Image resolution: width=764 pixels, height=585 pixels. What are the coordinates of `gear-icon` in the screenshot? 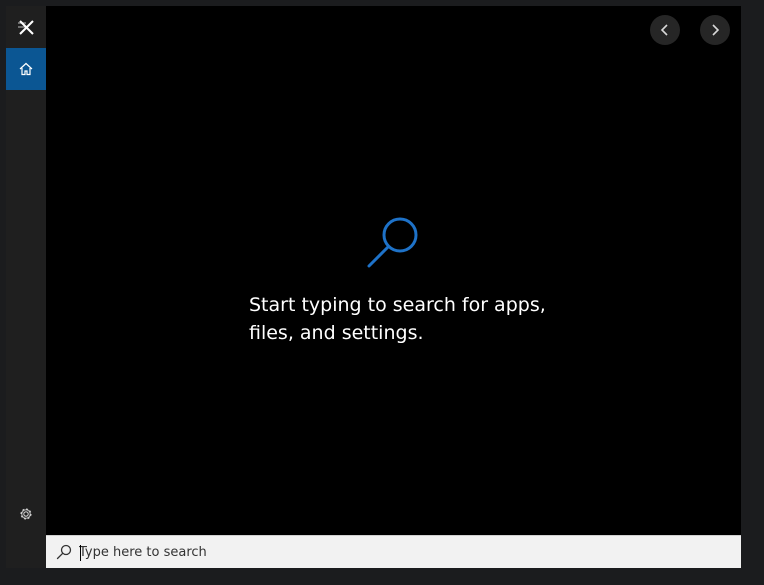 It's located at (26, 514).